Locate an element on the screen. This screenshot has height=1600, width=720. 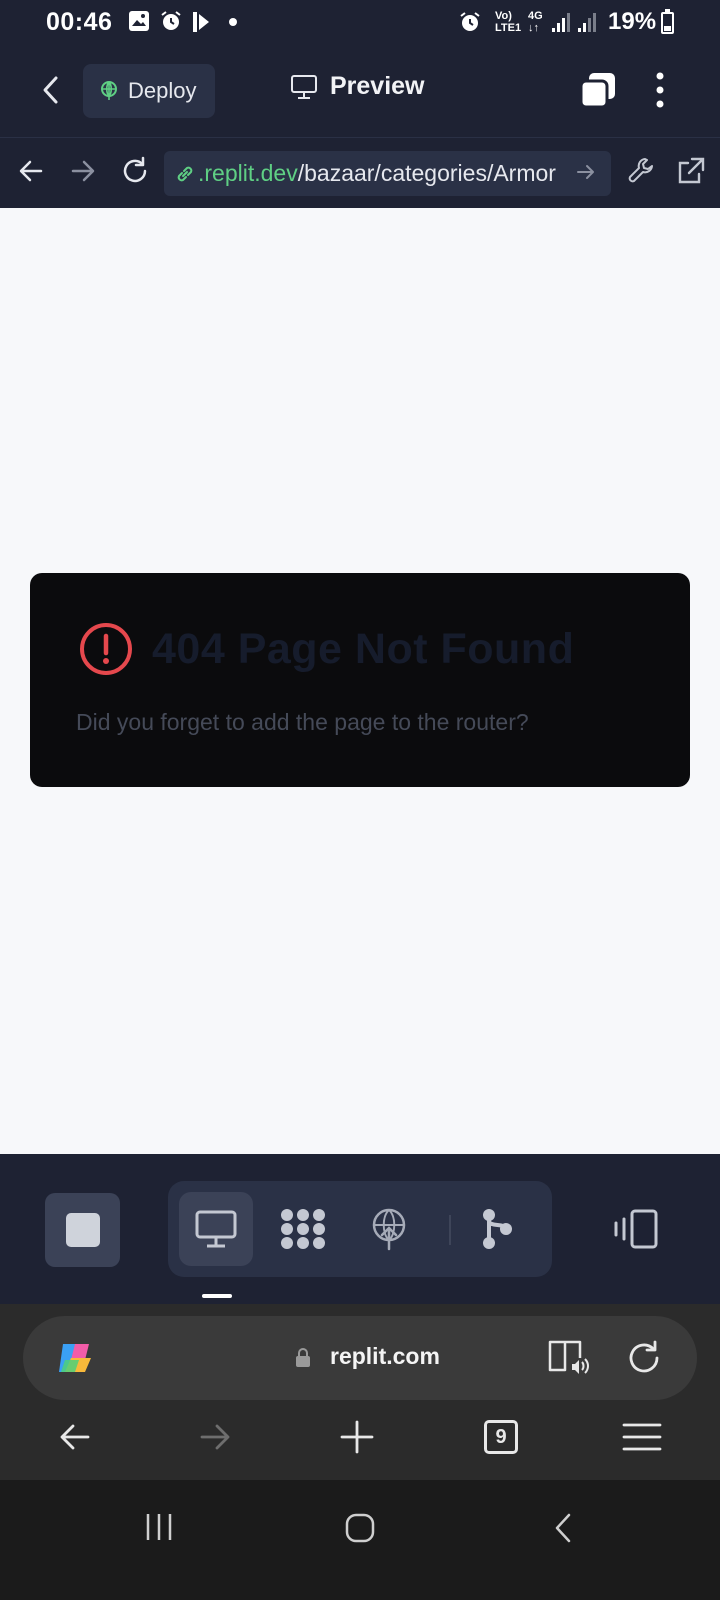
stop-icon is located at coordinates (83, 1230).